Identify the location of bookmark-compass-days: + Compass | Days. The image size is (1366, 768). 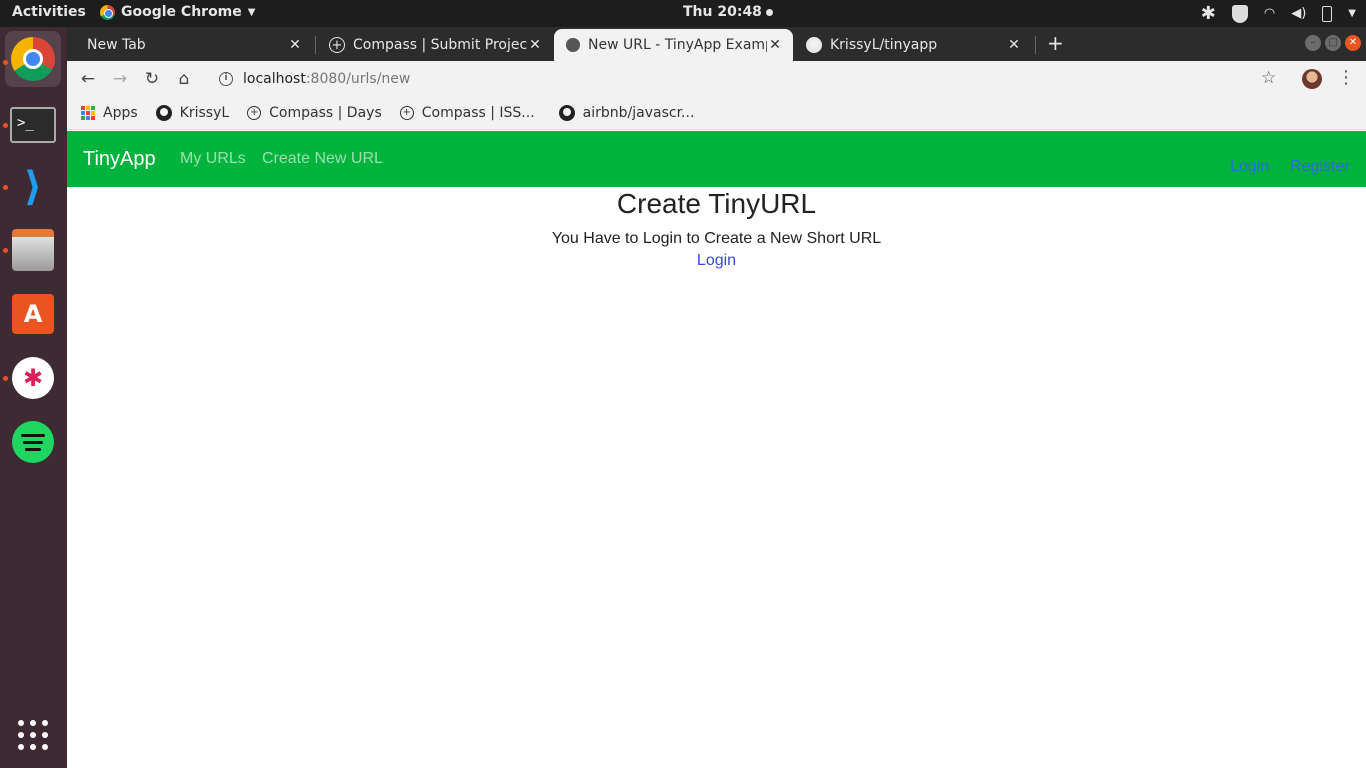
(314, 113).